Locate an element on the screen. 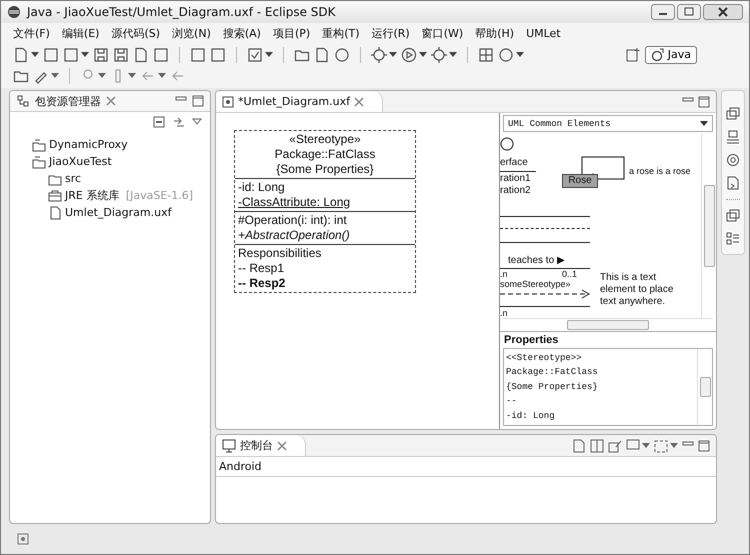 Image resolution: width=750 pixels, height=555 pixels. class-text: -- Resp1 is located at coordinates (261, 268).